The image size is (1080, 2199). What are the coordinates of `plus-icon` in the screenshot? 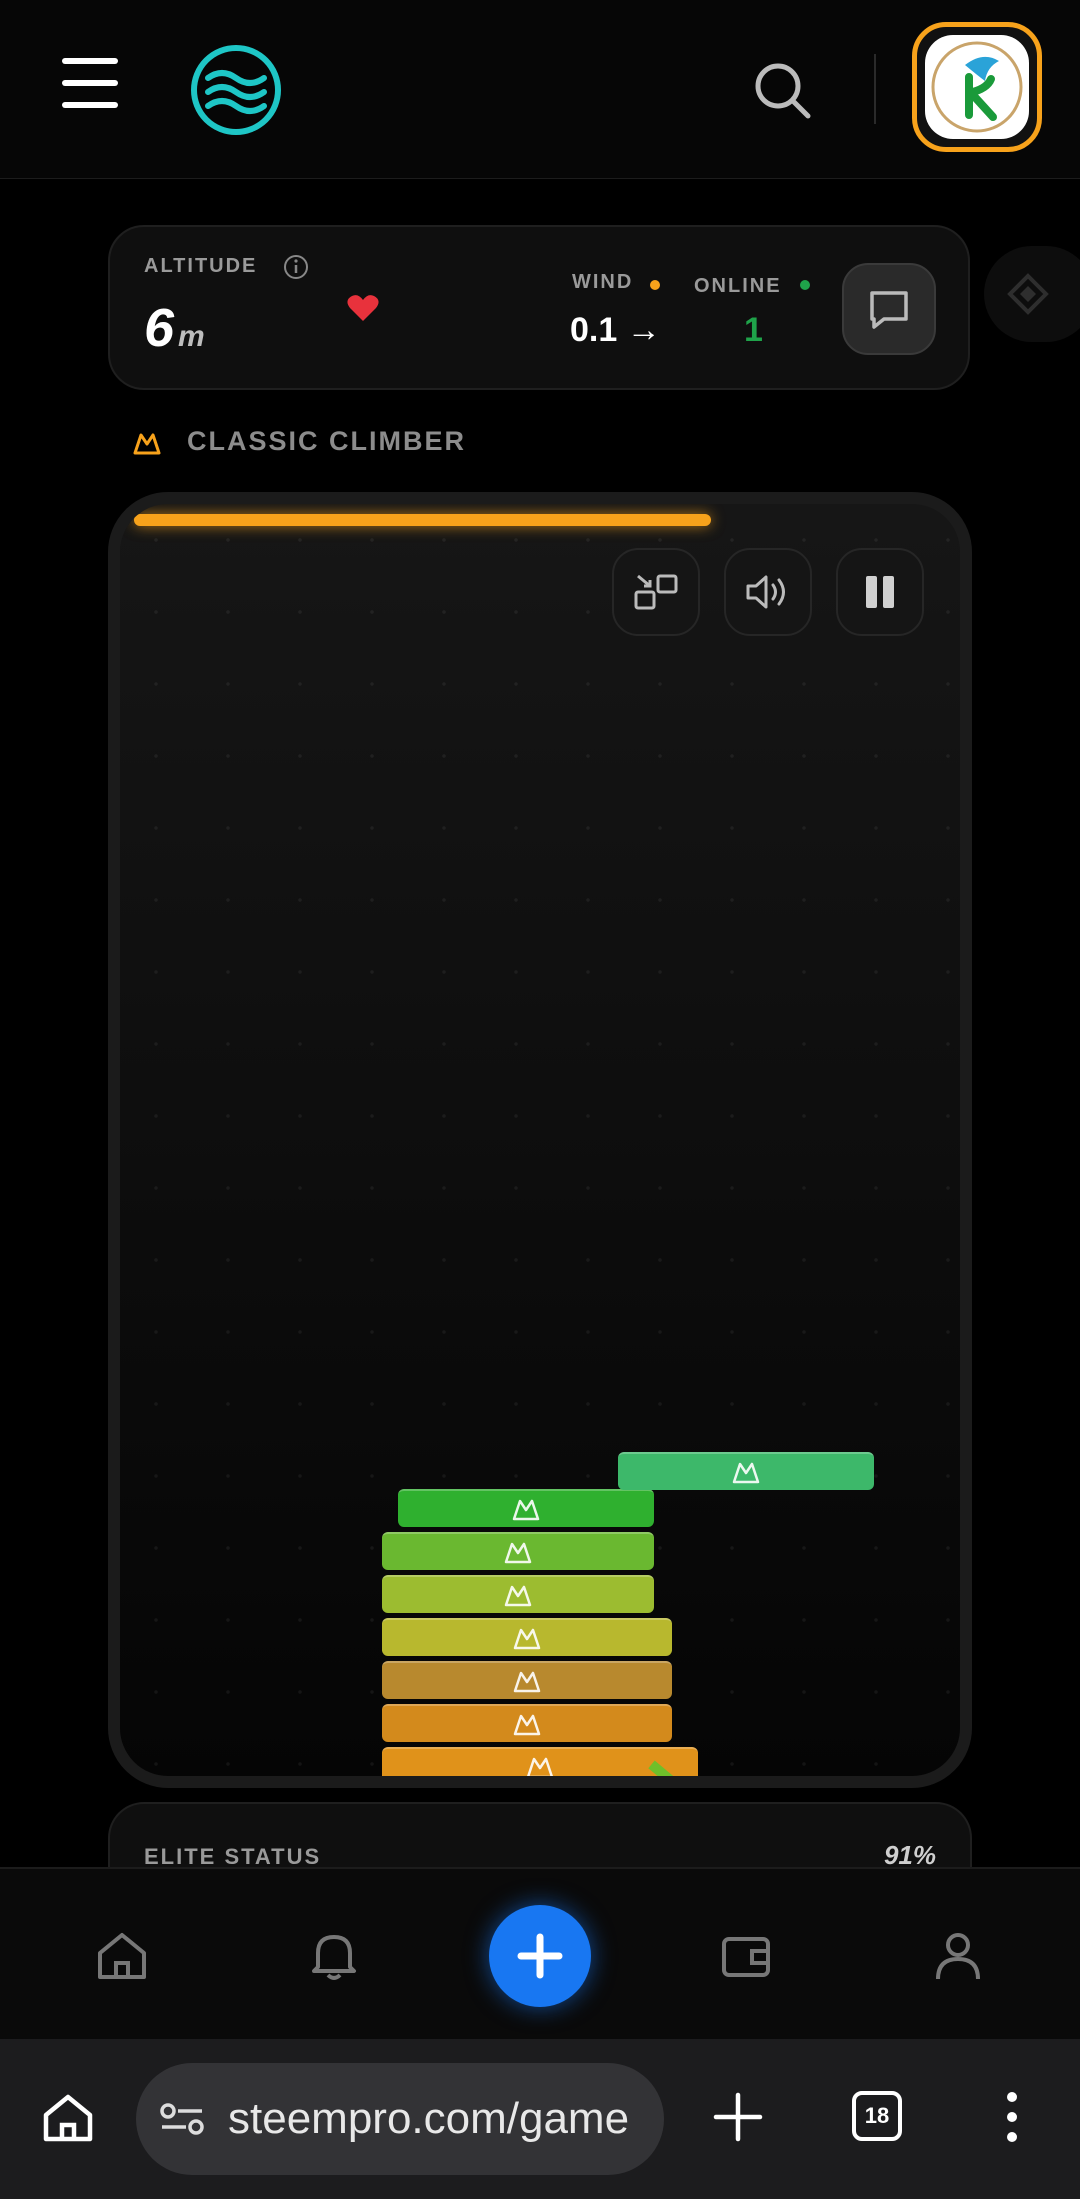 It's located at (540, 1956).